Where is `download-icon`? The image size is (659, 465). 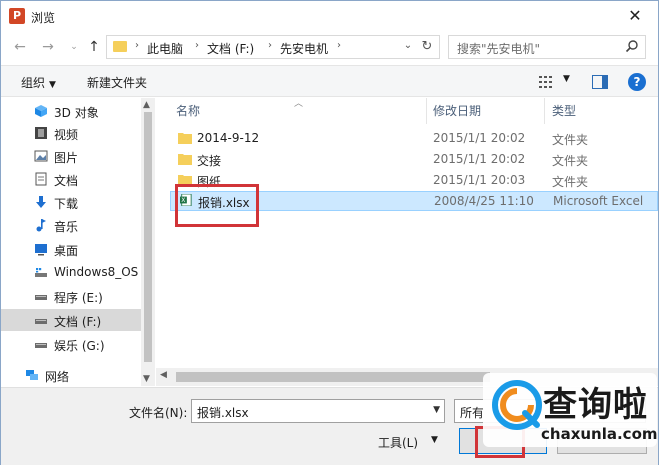
download-icon is located at coordinates (41, 202).